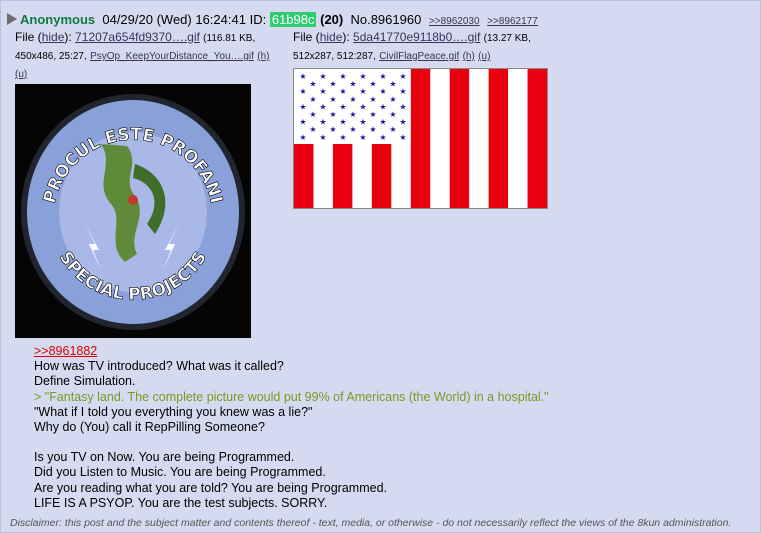  Describe the element at coordinates (58, 19) in the screenshot. I see `poster-name: Anonymous` at that location.